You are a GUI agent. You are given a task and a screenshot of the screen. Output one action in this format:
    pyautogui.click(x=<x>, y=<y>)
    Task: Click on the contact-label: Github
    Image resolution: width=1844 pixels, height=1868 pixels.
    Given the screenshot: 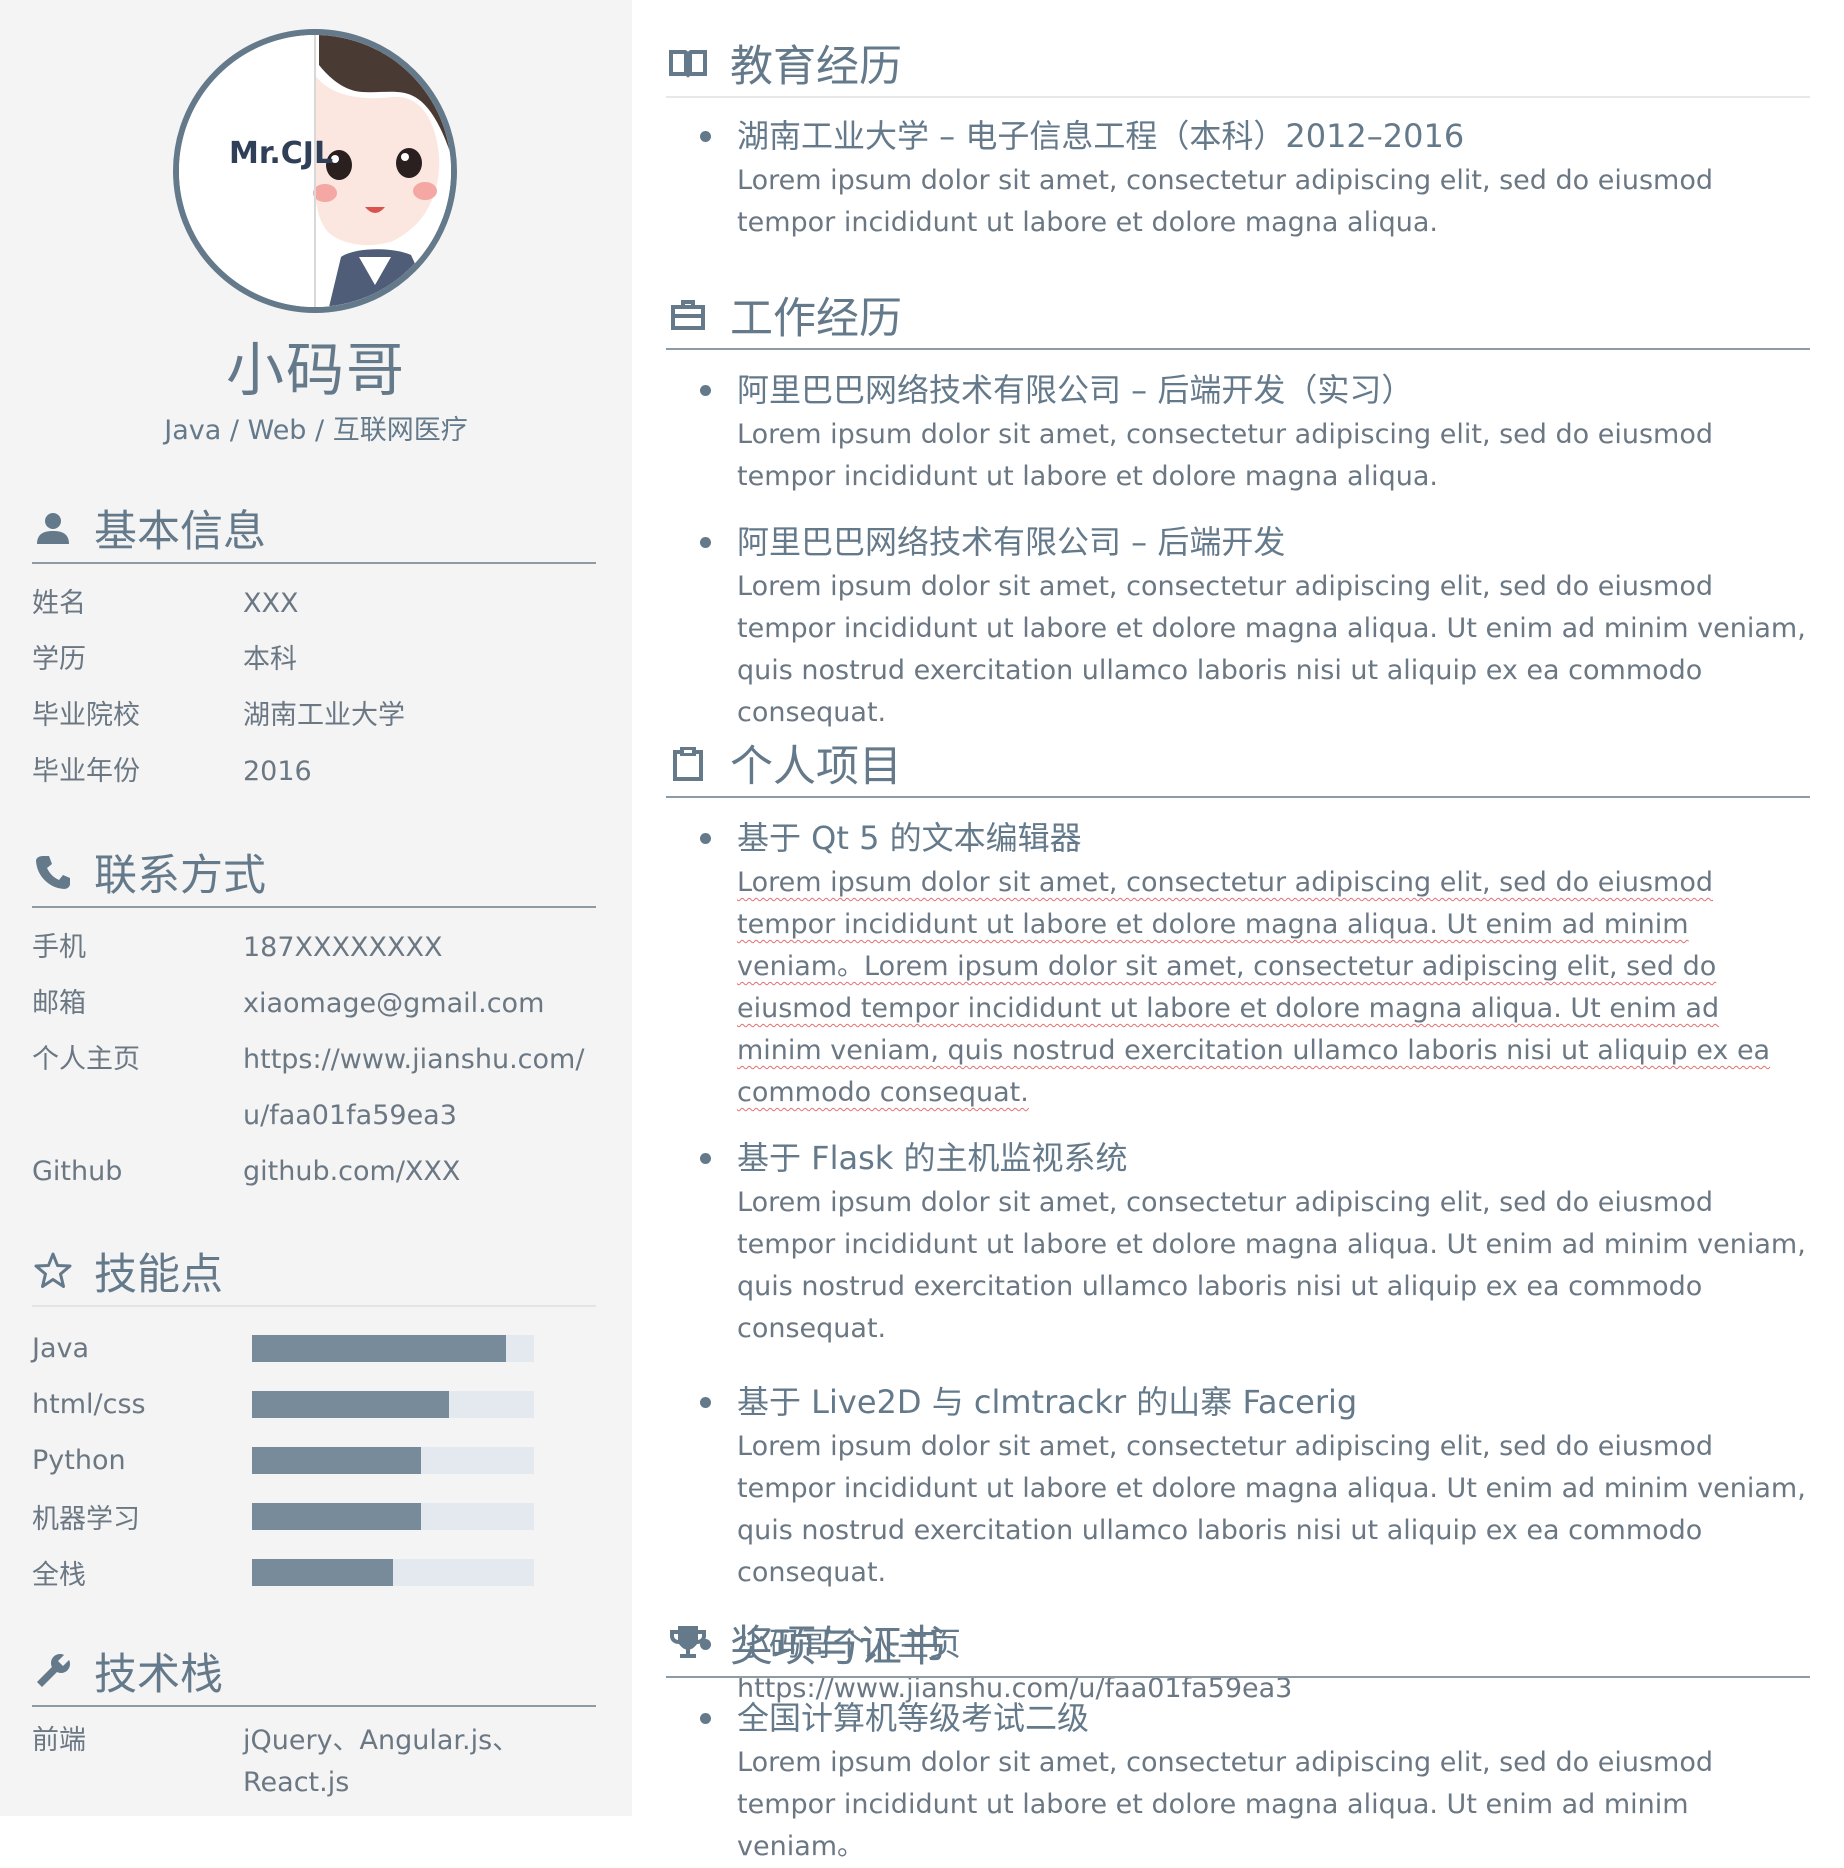 What is the action you would take?
    pyautogui.click(x=77, y=1171)
    